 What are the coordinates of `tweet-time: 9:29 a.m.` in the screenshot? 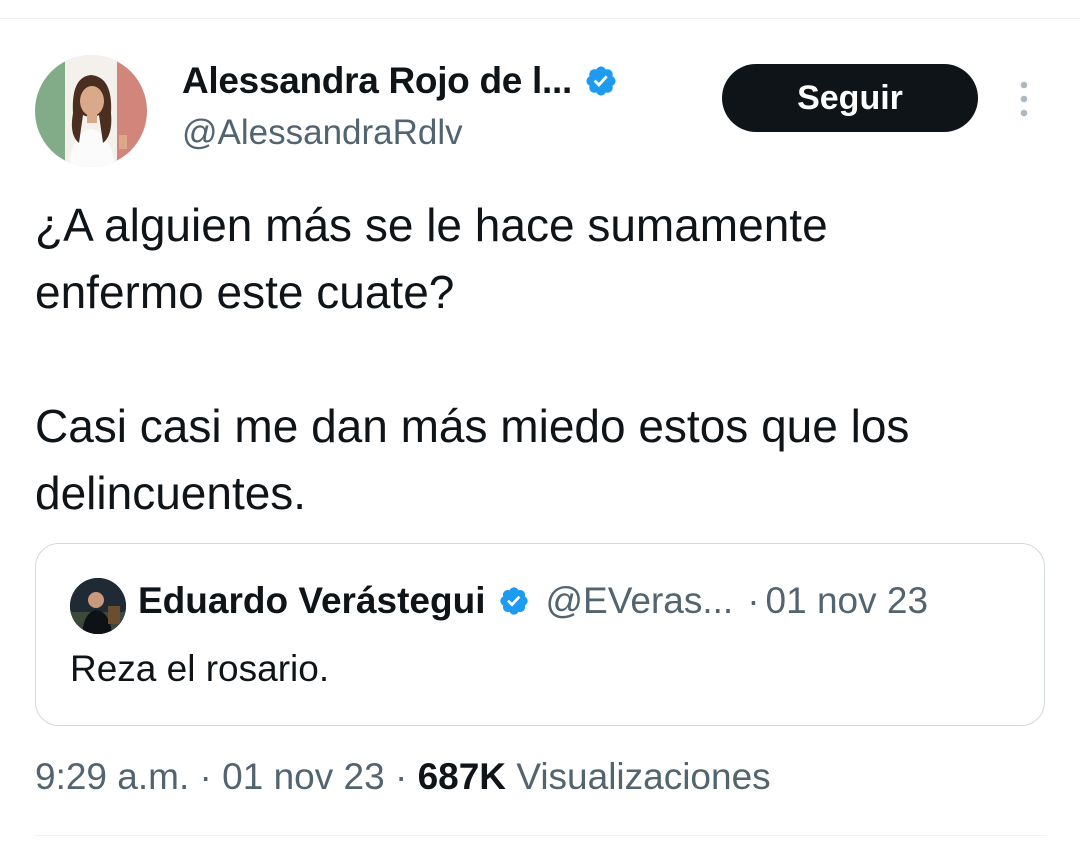 It's located at (112, 776).